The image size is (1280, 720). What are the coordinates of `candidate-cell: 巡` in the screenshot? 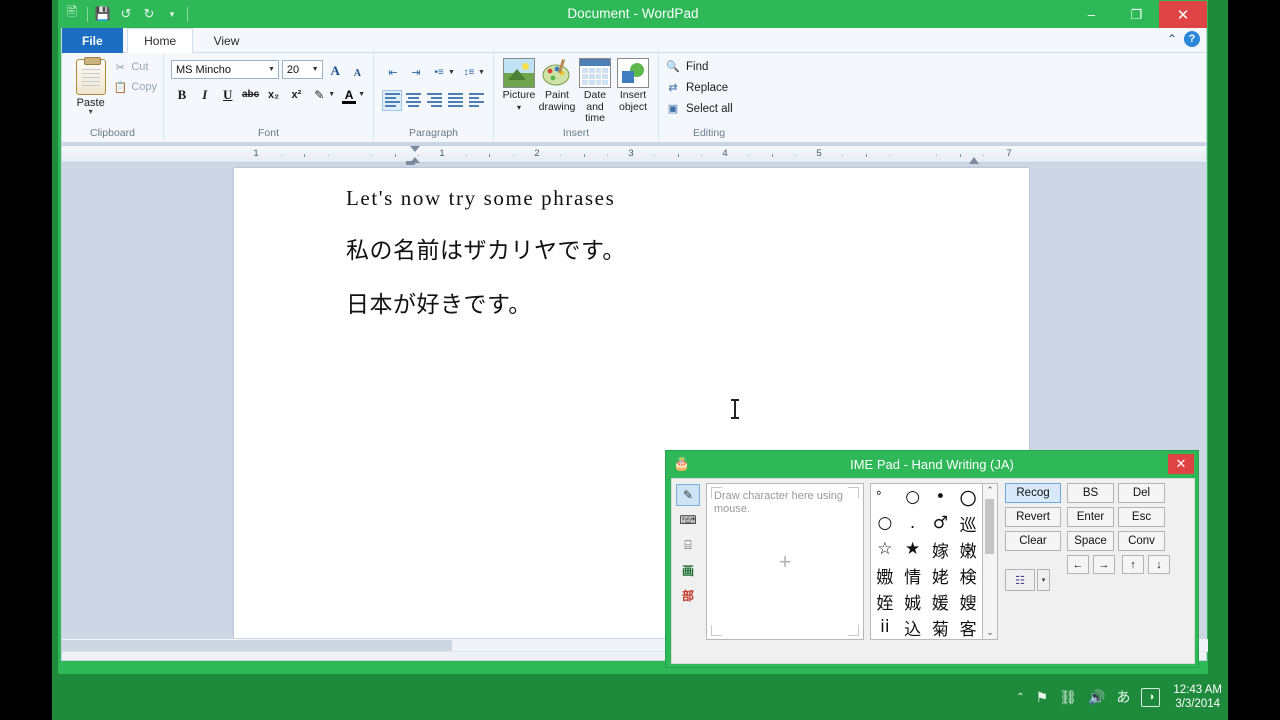 It's located at (968, 523).